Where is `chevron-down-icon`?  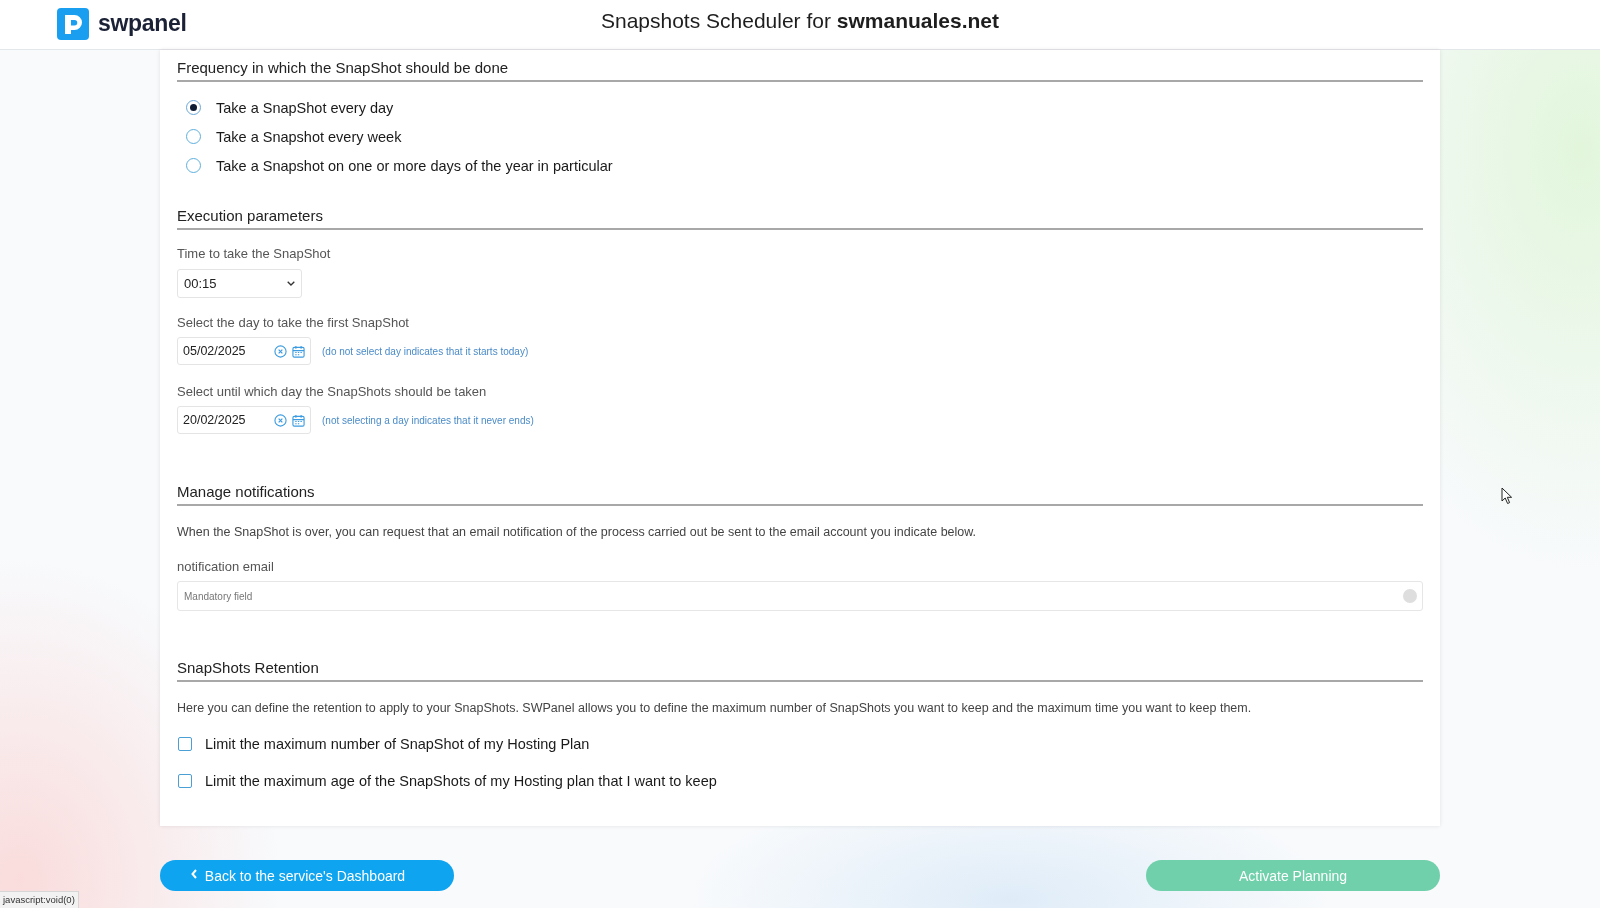
chevron-down-icon is located at coordinates (291, 283).